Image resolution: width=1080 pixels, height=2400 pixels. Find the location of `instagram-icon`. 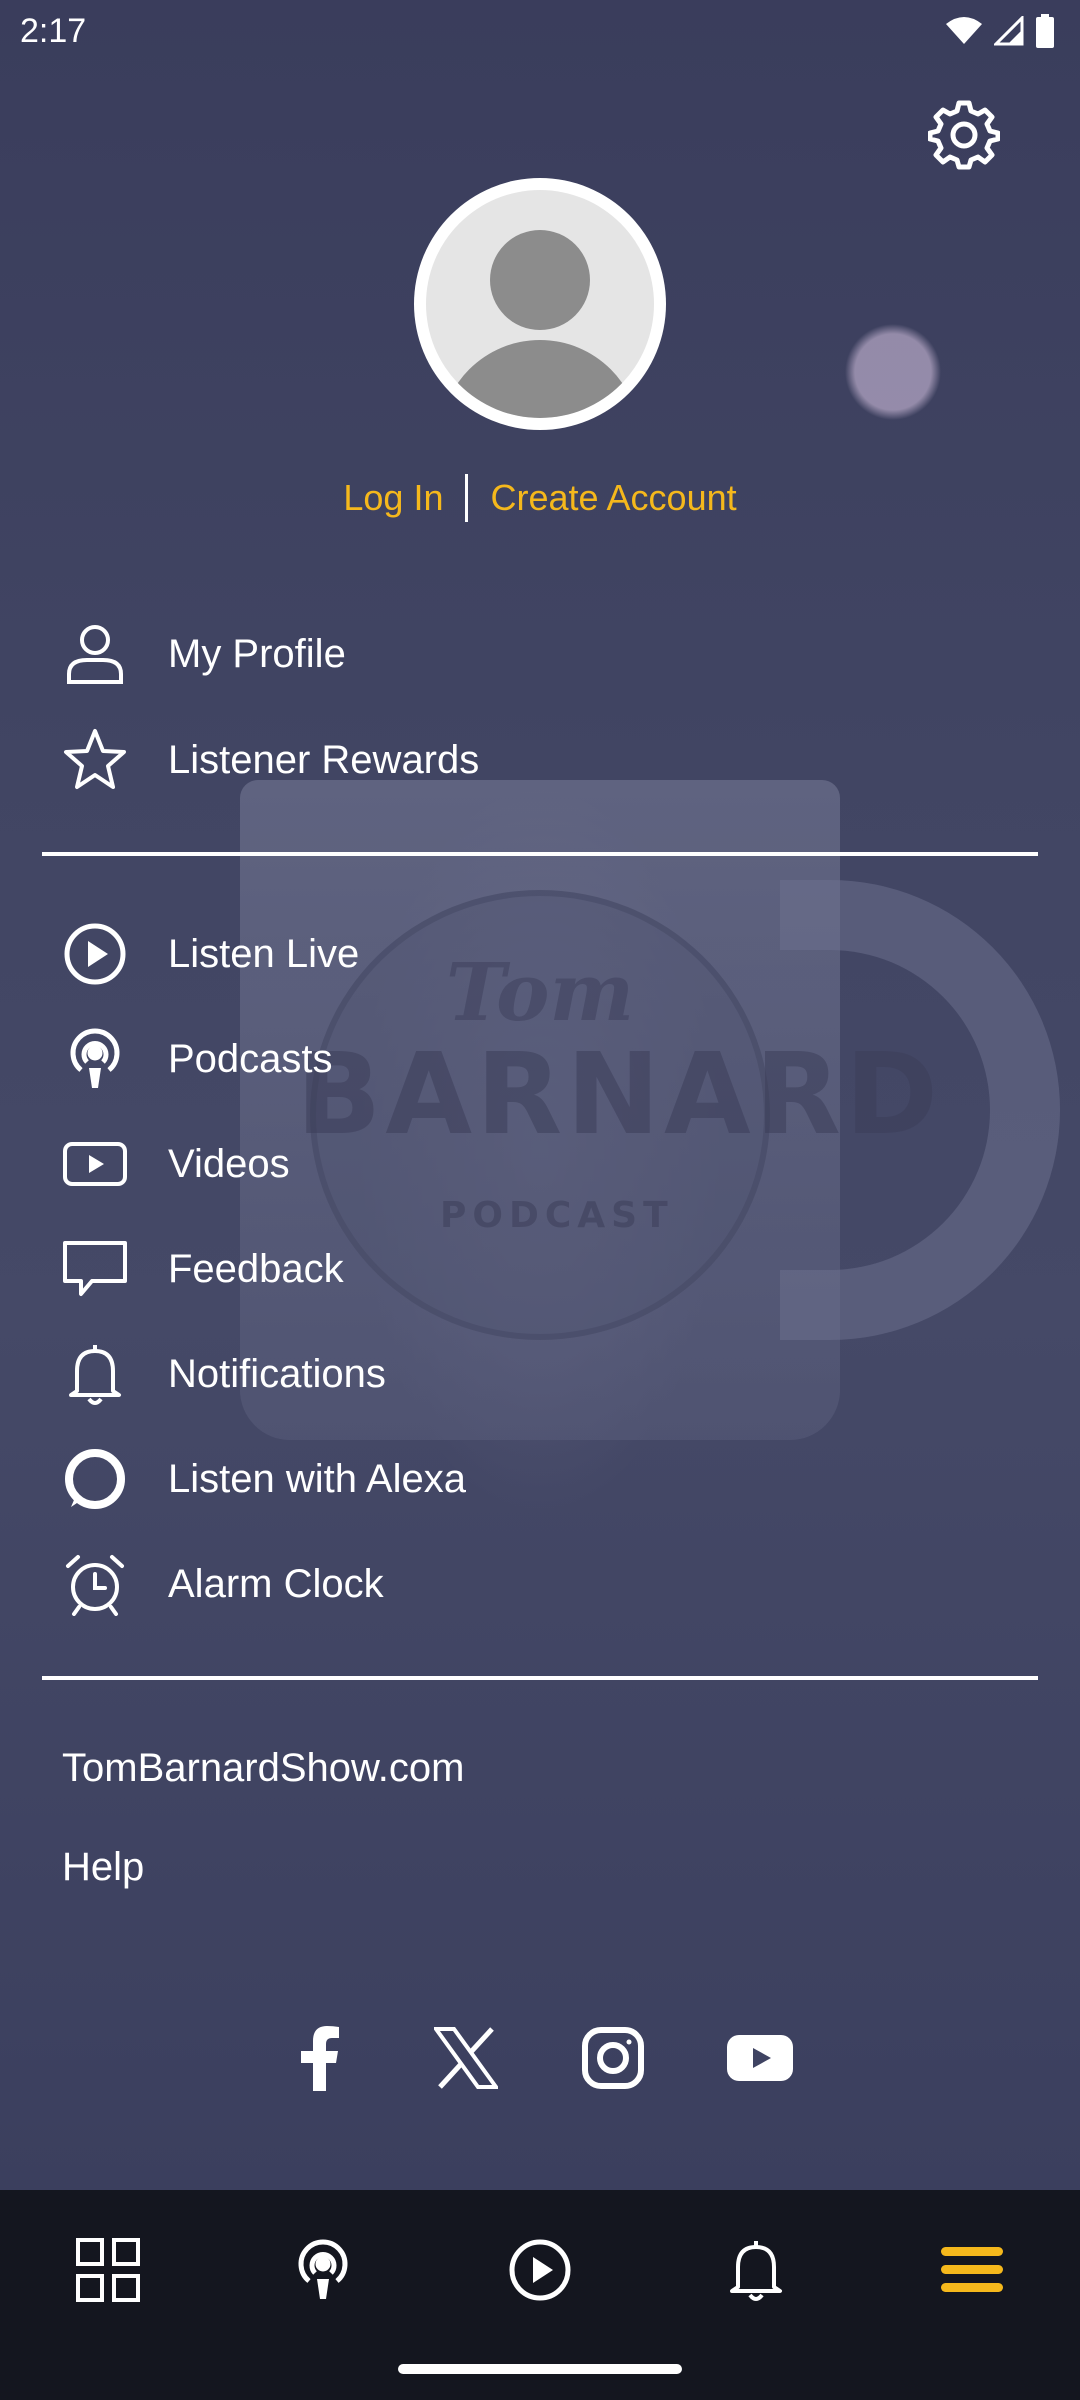

instagram-icon is located at coordinates (613, 2058).